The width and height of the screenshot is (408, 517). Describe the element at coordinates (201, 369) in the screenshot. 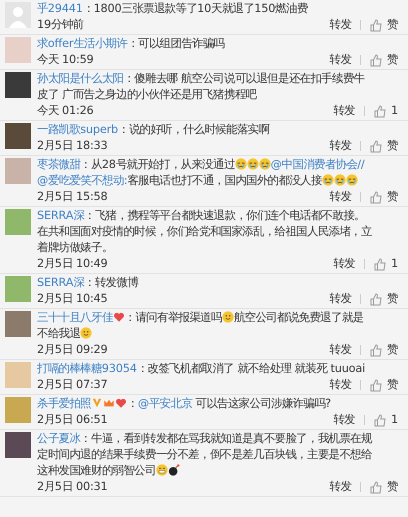

I see `comment-text: 打嗝的棒棒糖93054：改签飞机都取消了 就不给处理 就装死 tuuoai` at that location.